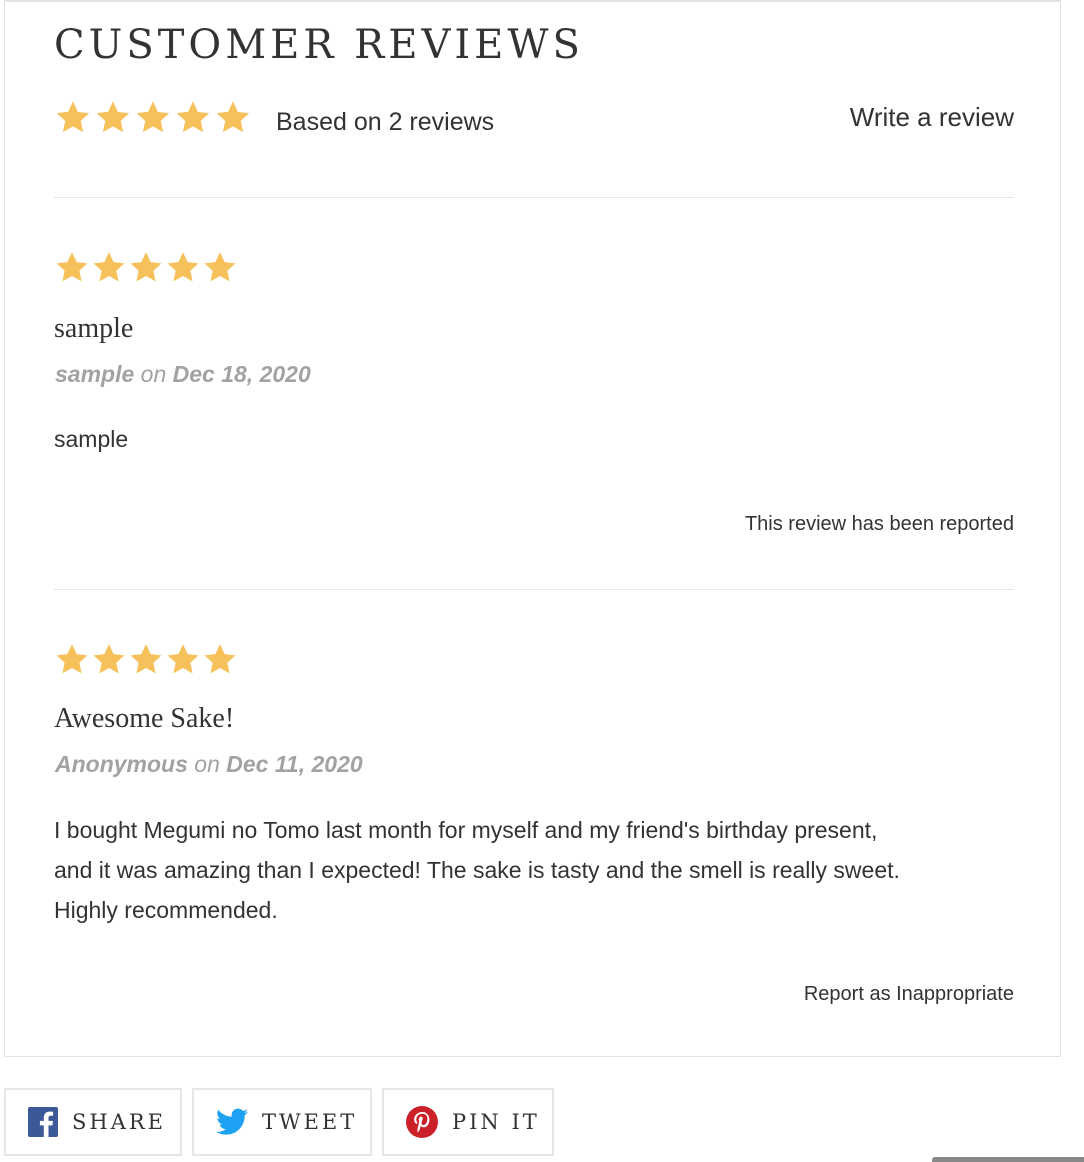 This screenshot has height=1162, width=1084. What do you see at coordinates (1008, 1159) in the screenshot?
I see `scrollbar-thumb` at bounding box center [1008, 1159].